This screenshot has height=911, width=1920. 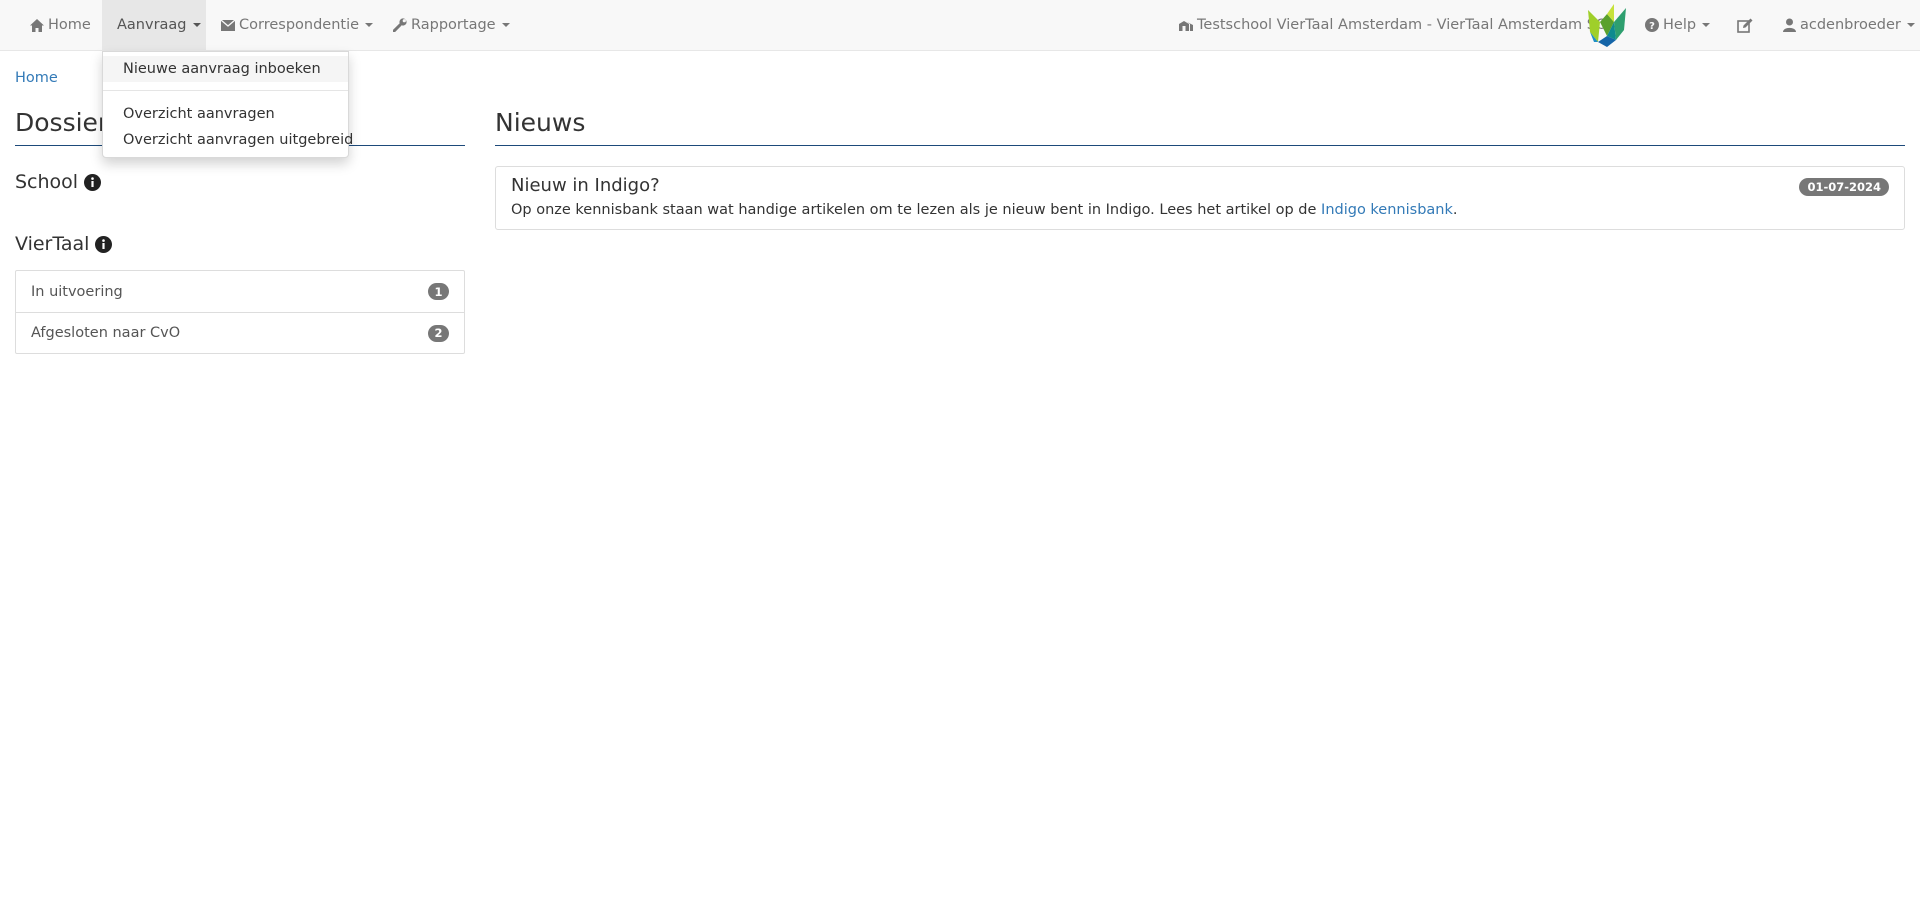 I want to click on nav-rapportage-dropdown: Rapportage, so click(x=451, y=25).